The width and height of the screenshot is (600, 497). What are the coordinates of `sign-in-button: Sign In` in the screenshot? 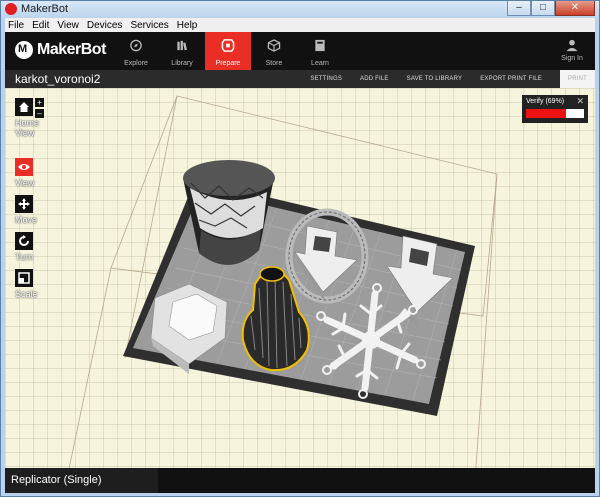 It's located at (572, 51).